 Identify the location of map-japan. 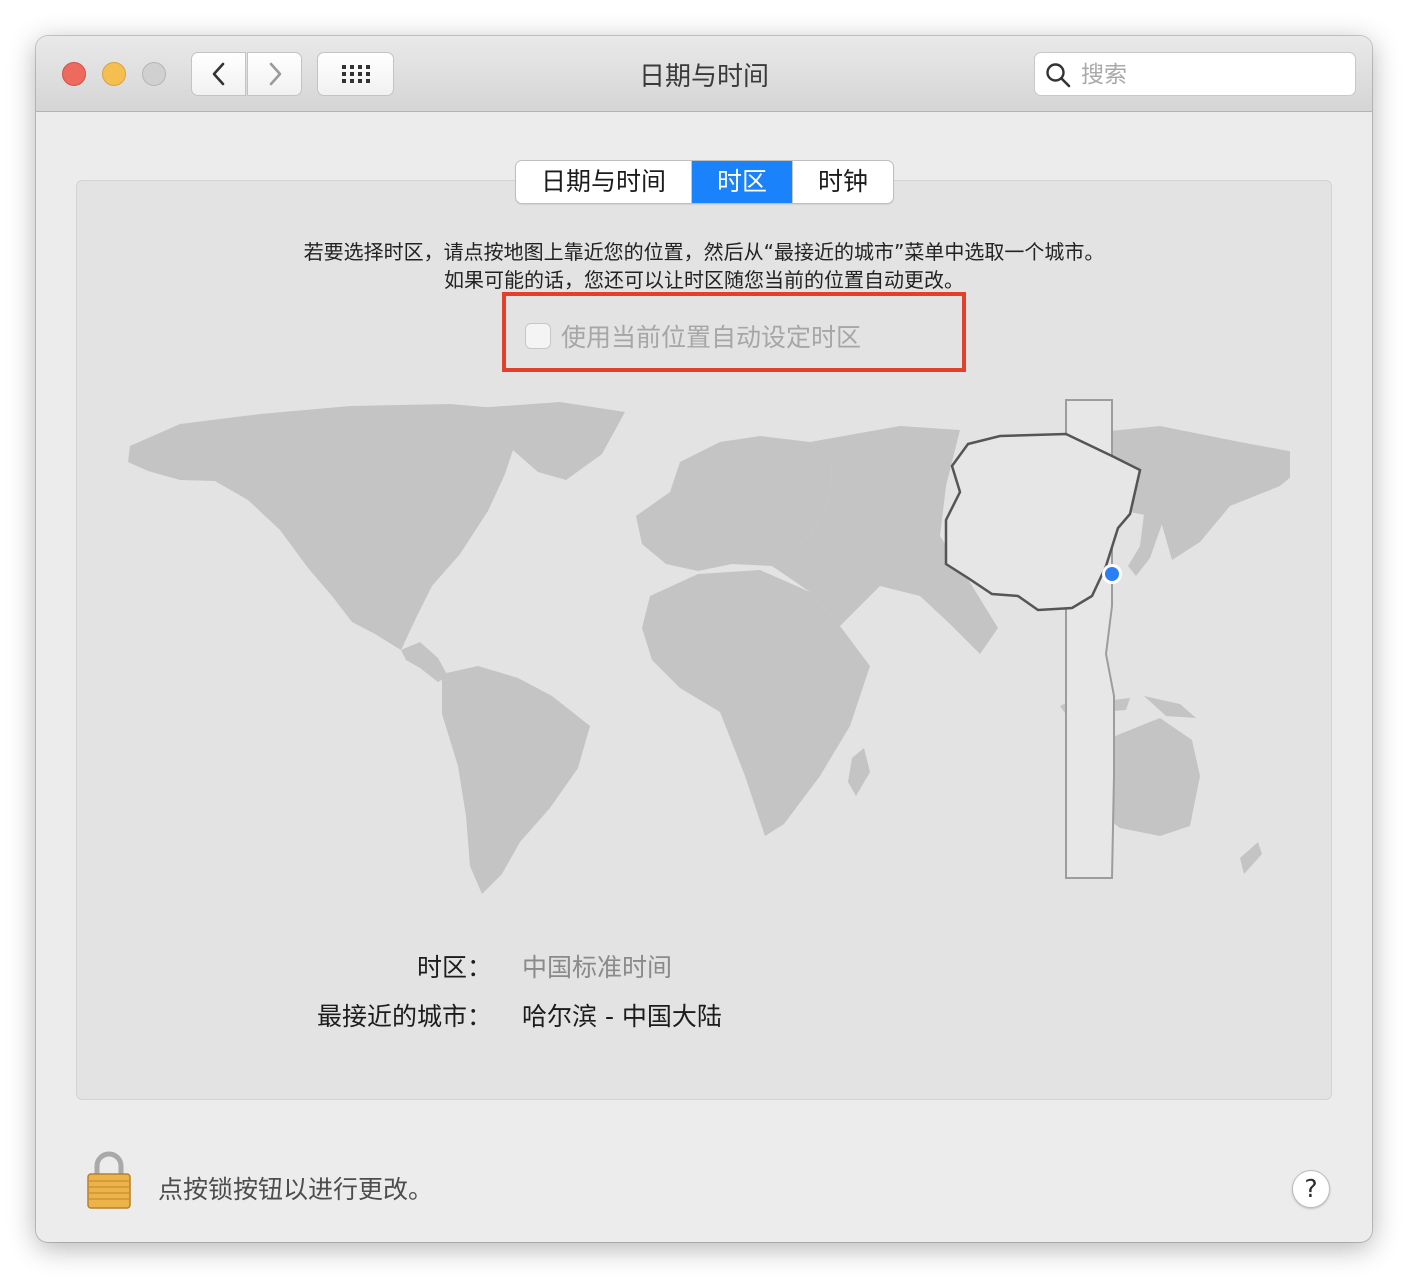
(1145, 541).